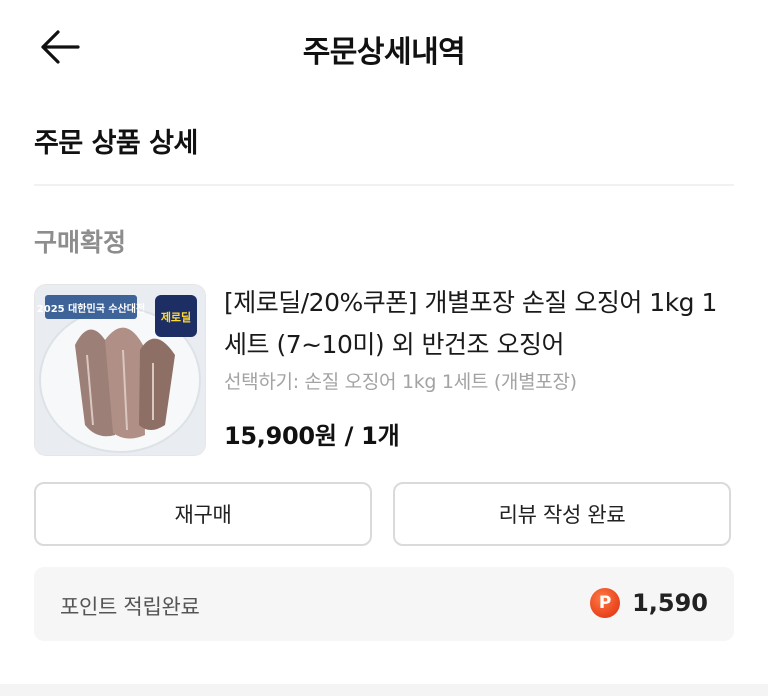 The height and width of the screenshot is (696, 768). Describe the element at coordinates (176, 317) in the screenshot. I see `thumb-badge-text: 제로딜` at that location.